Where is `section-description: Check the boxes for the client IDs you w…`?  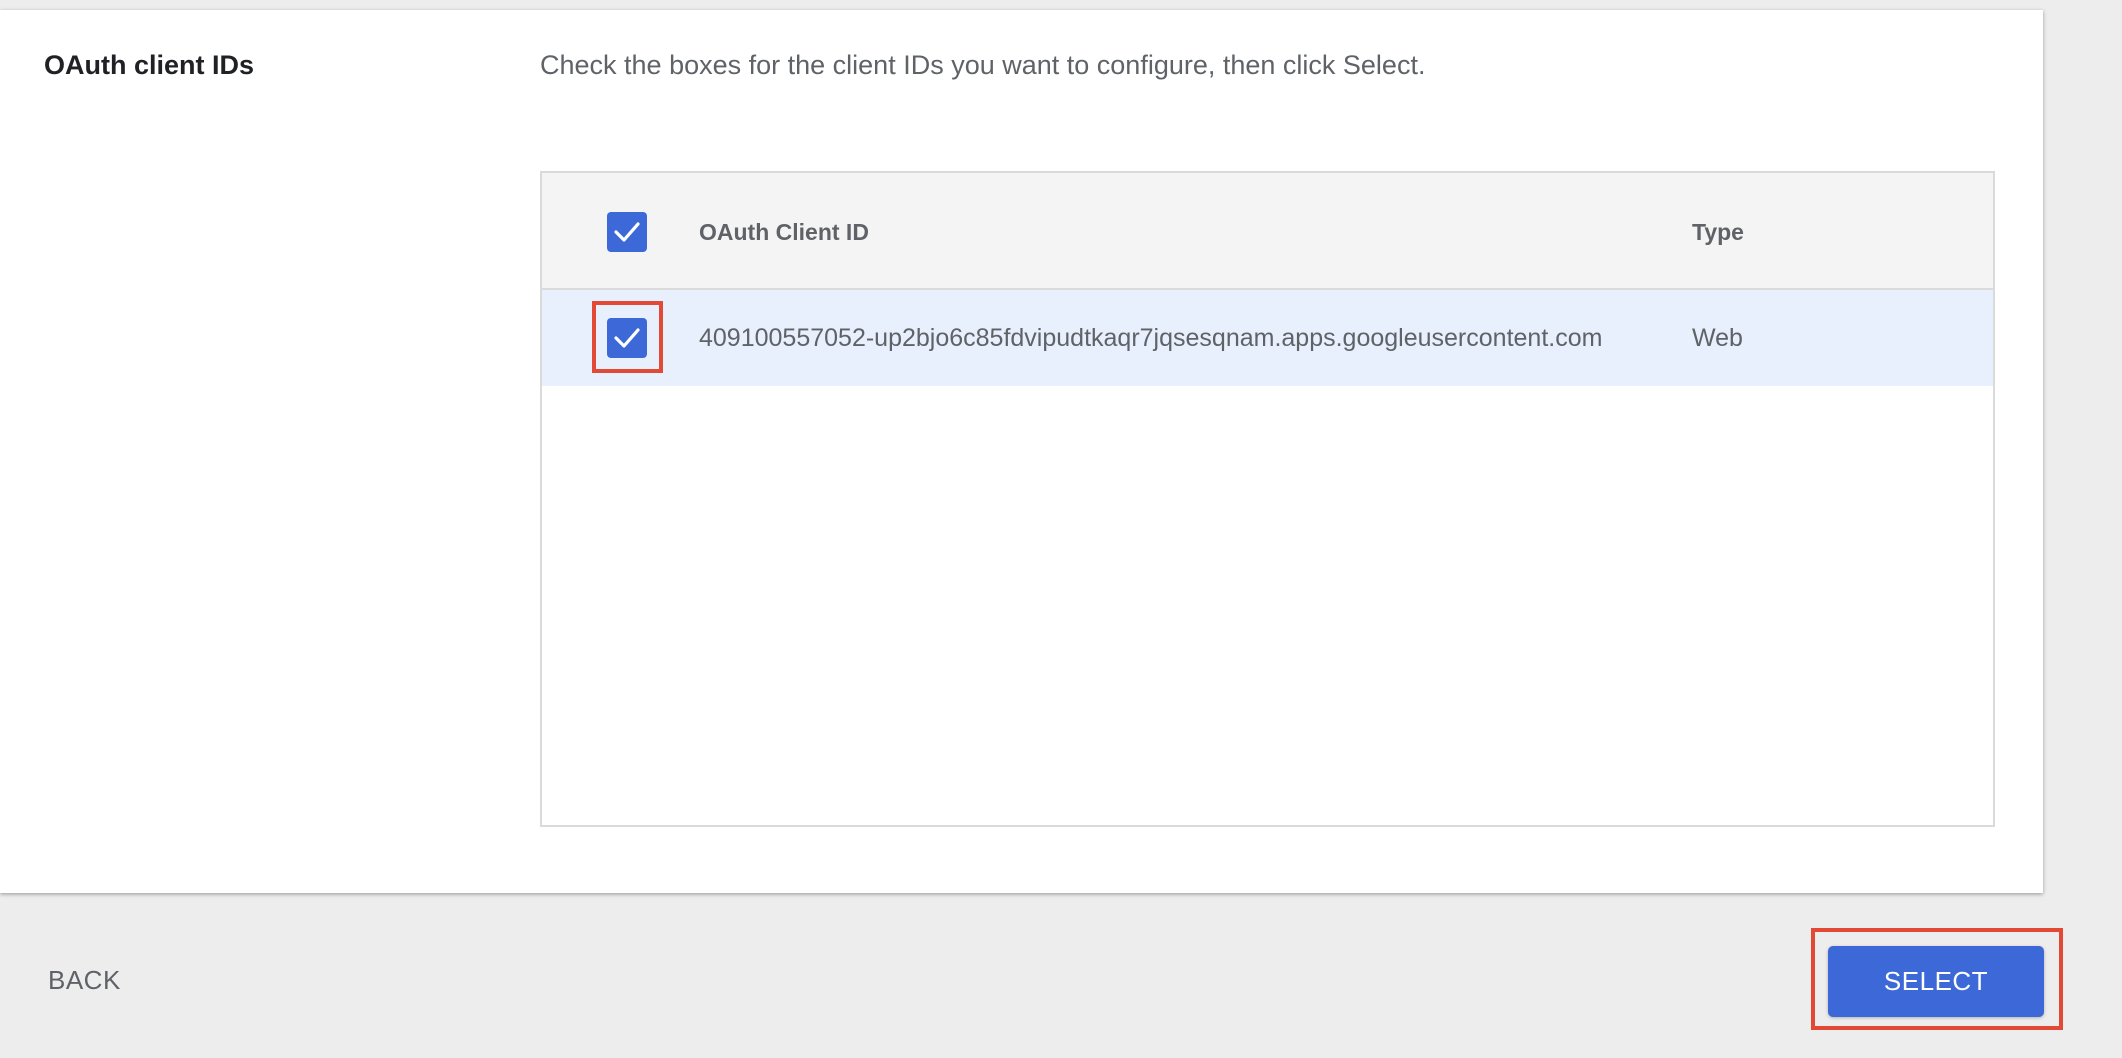 section-description: Check the boxes for the client IDs you w… is located at coordinates (983, 65).